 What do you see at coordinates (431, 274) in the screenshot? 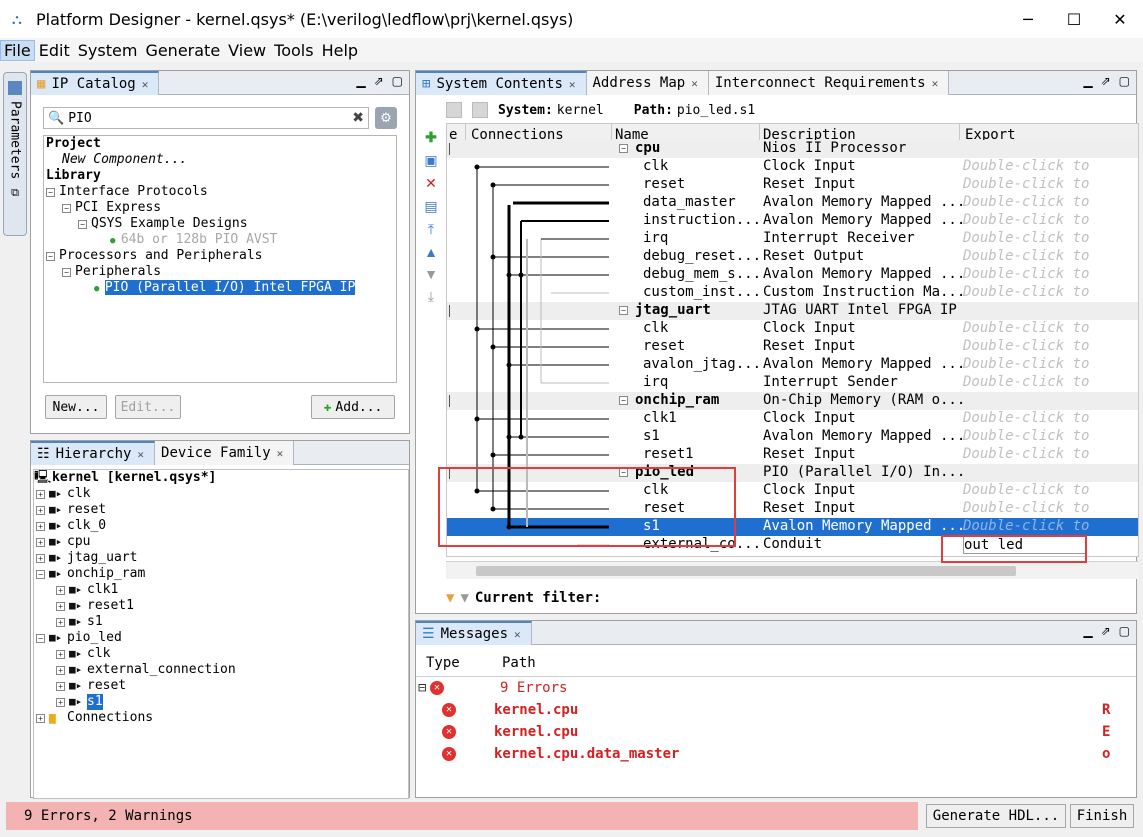
I see `move-down-icon: ▼` at bounding box center [431, 274].